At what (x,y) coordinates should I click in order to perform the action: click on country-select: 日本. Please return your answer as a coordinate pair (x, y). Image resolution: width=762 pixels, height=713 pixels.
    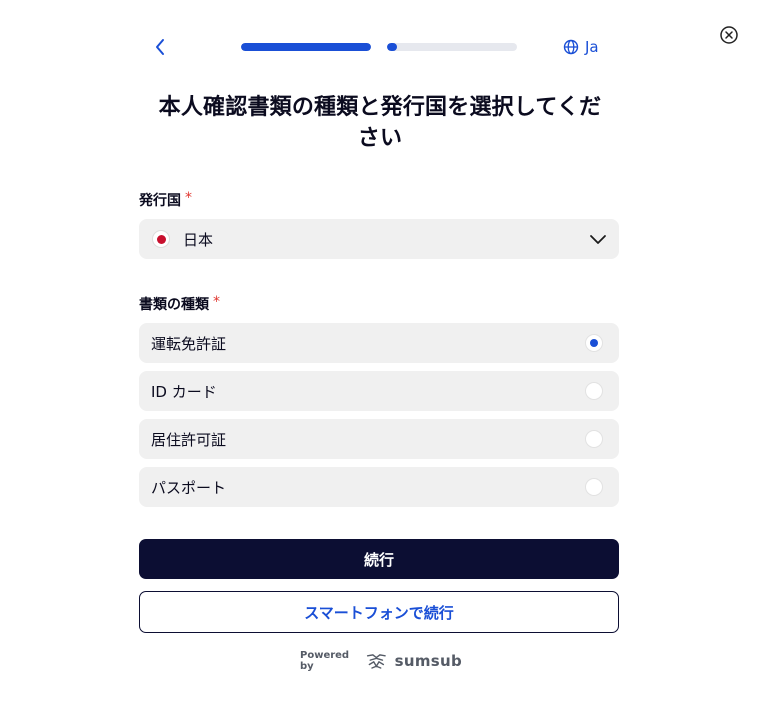
    Looking at the image, I should click on (379, 239).